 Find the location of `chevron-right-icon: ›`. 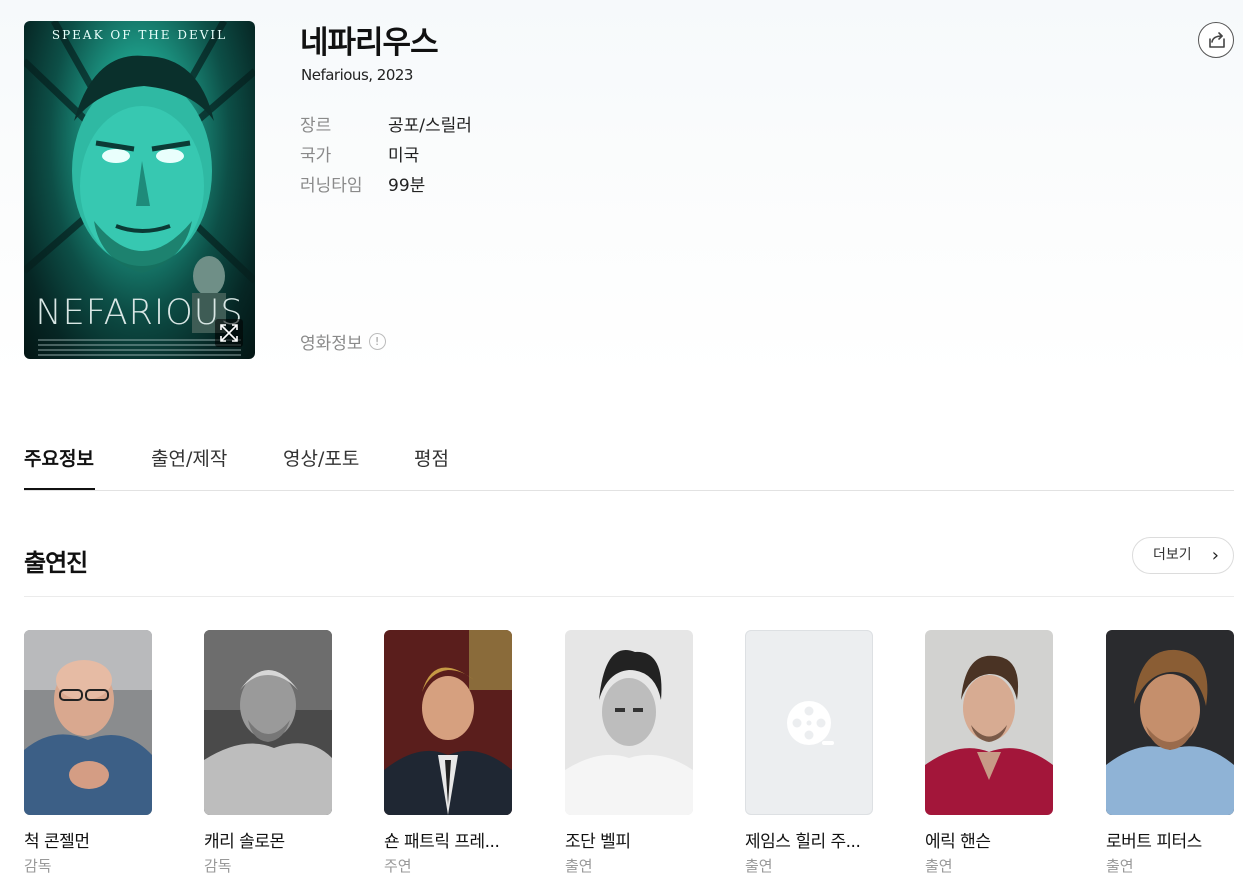

chevron-right-icon: › is located at coordinates (1215, 555).